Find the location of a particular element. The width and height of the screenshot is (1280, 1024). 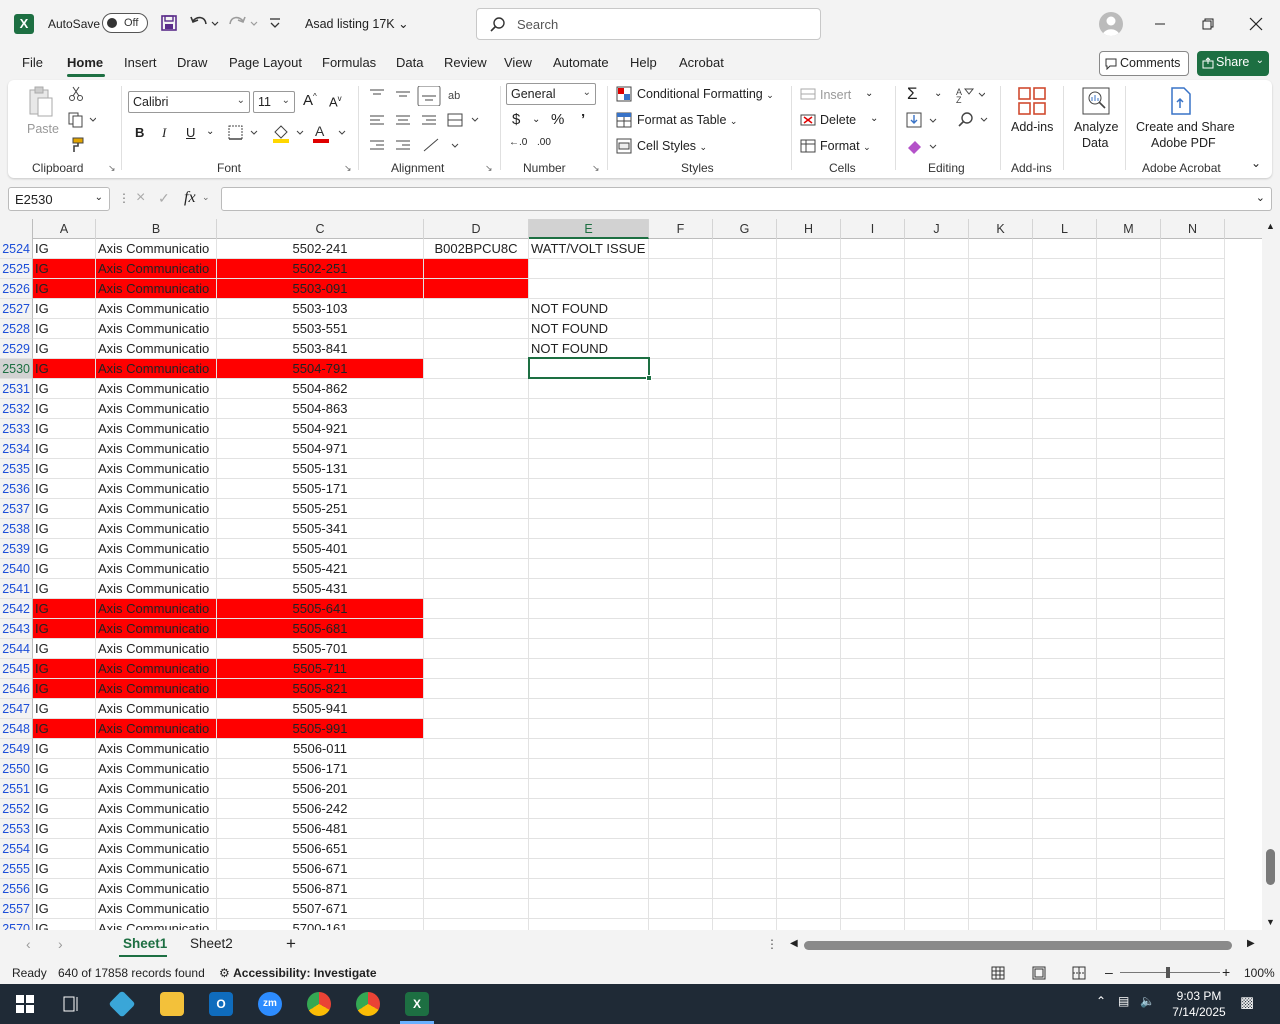

chrome-profile-icon is located at coordinates (368, 1004).